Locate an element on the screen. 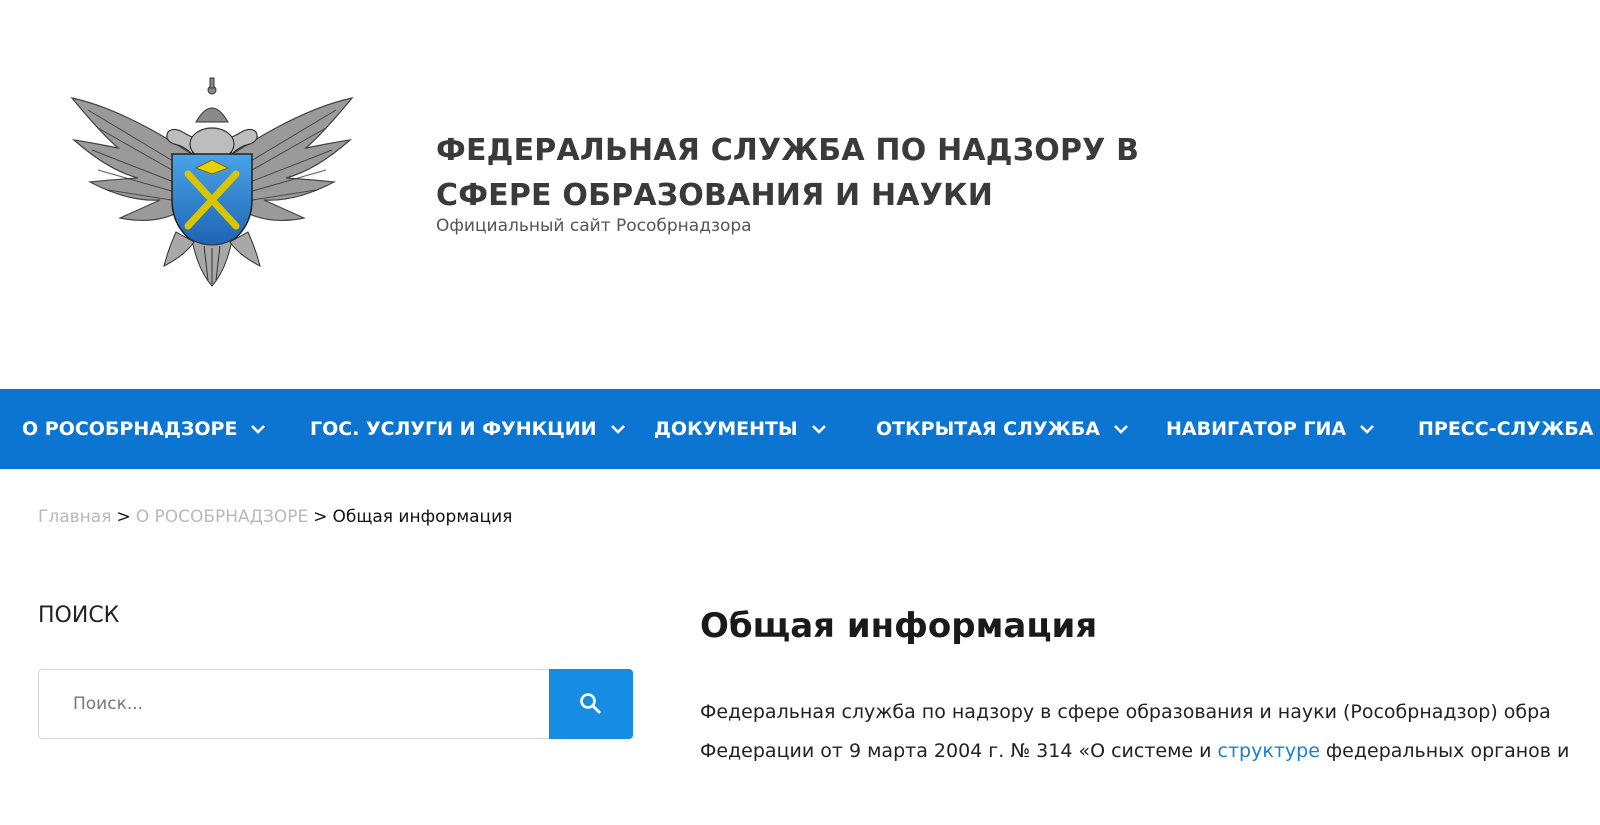  breadcrumb-current: Общая информация is located at coordinates (422, 517).